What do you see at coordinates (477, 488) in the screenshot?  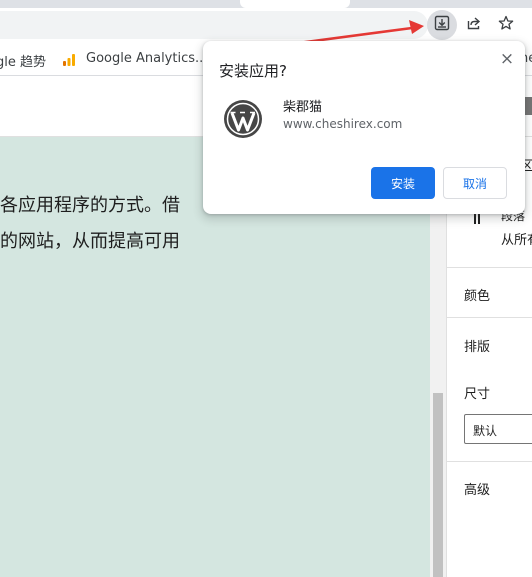 I see `advanced-panel-toggle: 高级` at bounding box center [477, 488].